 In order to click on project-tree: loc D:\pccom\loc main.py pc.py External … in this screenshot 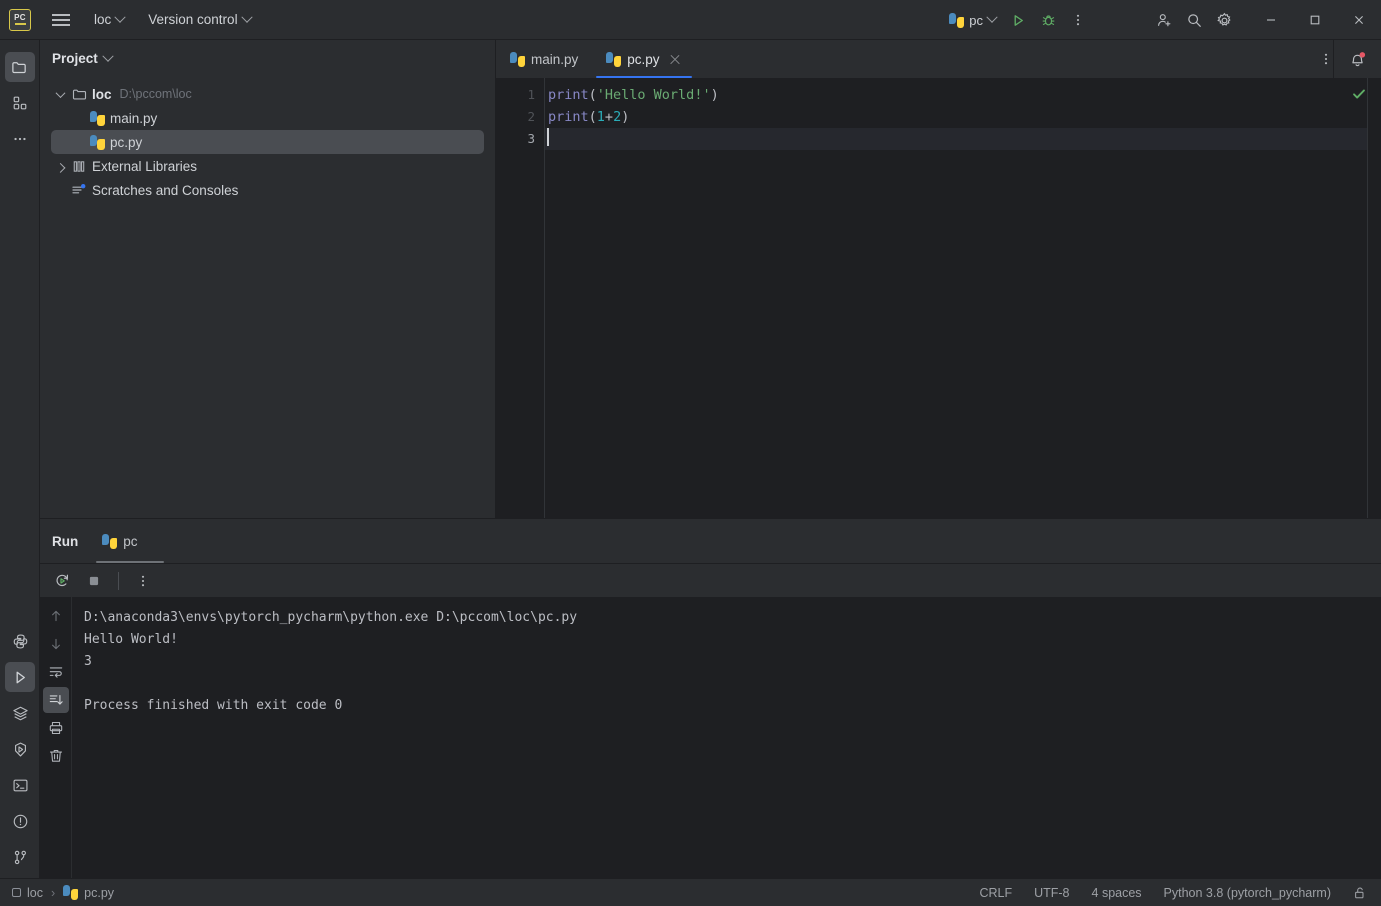, I will do `click(267, 139)`.